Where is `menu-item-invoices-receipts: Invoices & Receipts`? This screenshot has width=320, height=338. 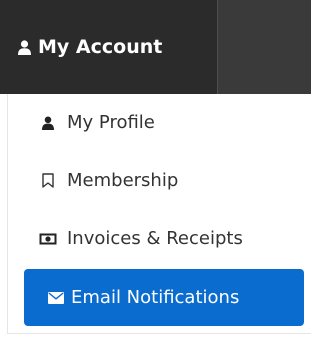 menu-item-invoices-receipts: Invoices & Receipts is located at coordinates (164, 238).